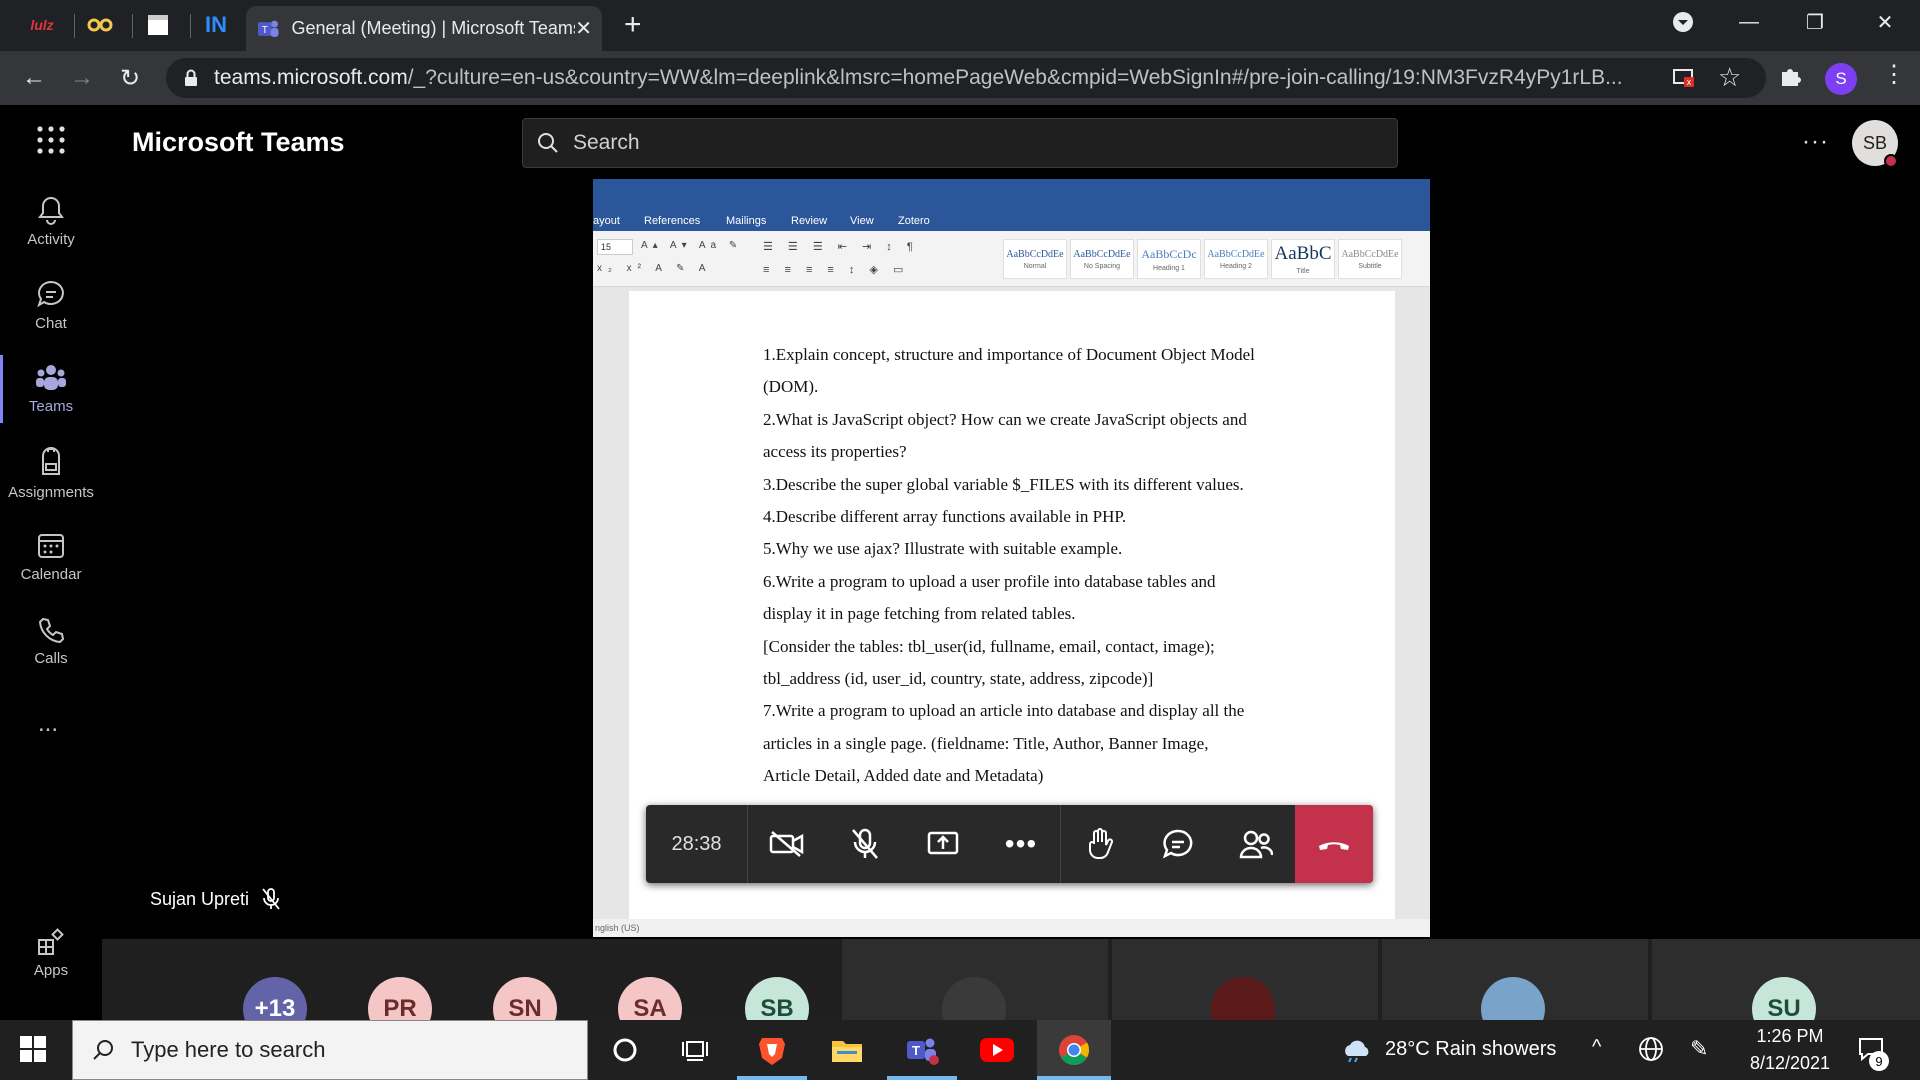  What do you see at coordinates (51, 545) in the screenshot?
I see `calendar-icon` at bounding box center [51, 545].